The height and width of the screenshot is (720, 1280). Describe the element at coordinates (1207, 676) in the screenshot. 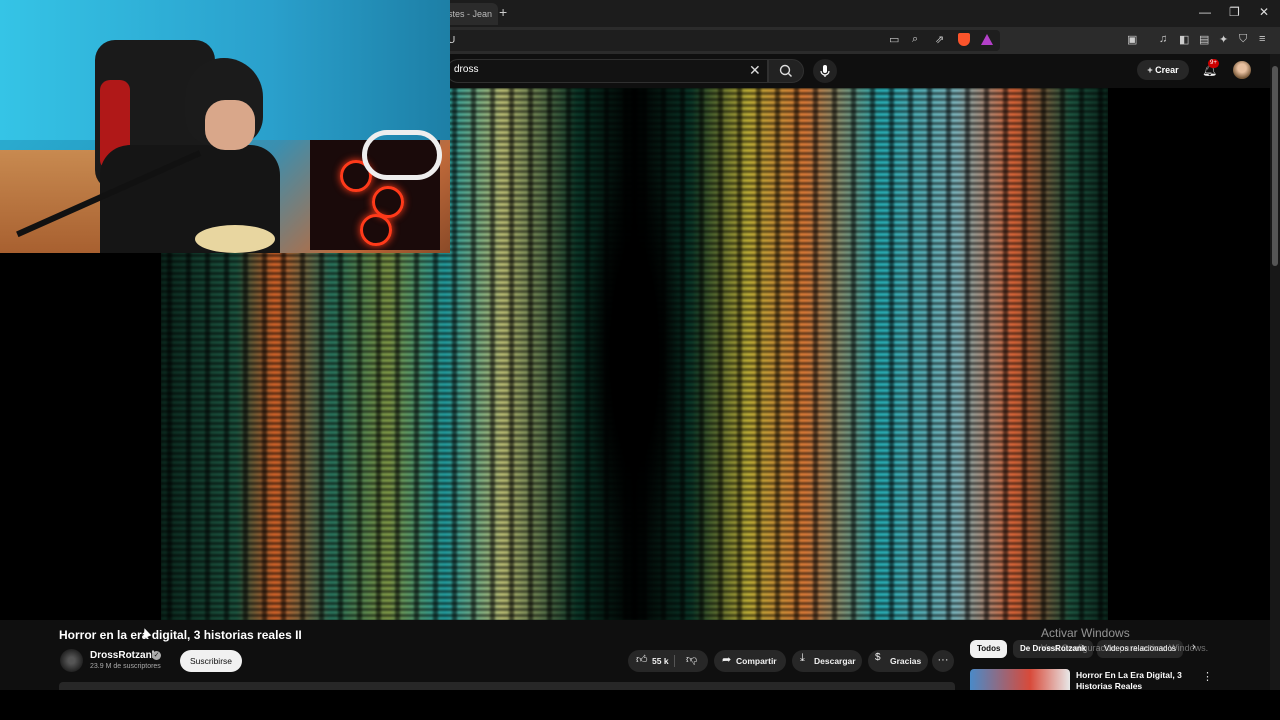

I see `recommendation-menu-icon: ⋮` at that location.